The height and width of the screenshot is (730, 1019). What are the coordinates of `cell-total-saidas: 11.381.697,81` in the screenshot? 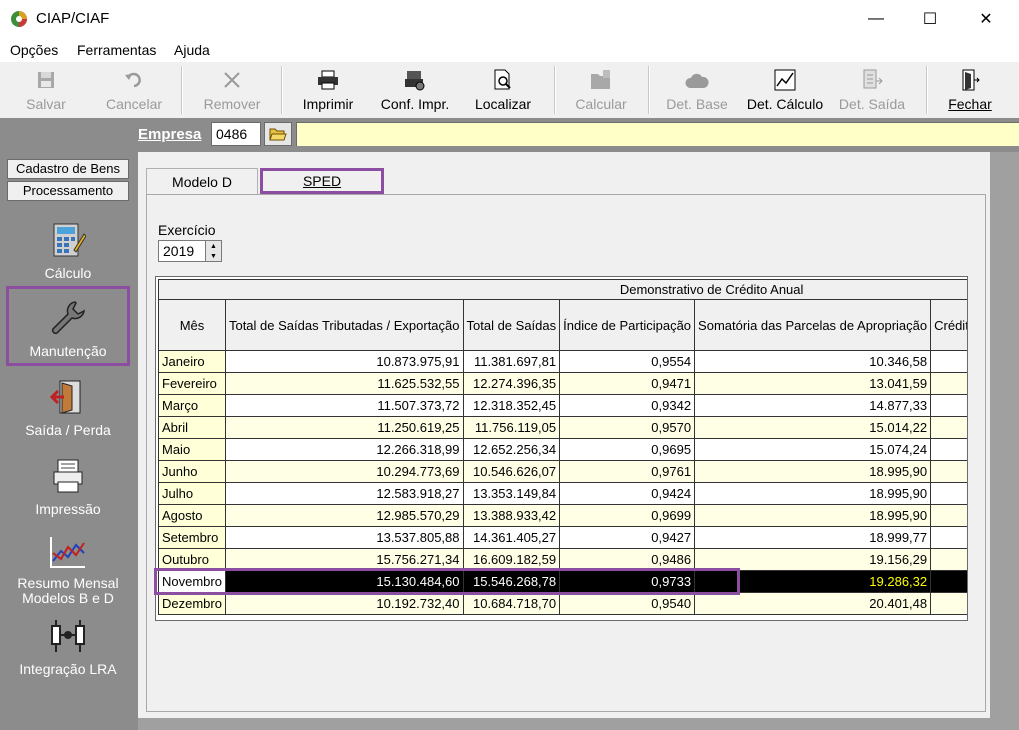 It's located at (511, 361).